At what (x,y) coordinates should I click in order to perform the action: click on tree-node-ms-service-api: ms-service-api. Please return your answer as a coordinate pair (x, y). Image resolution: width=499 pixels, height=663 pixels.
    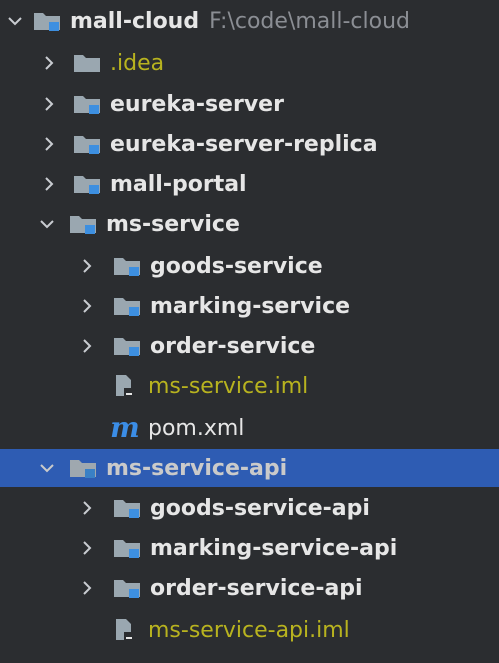
    Looking at the image, I should click on (249, 468).